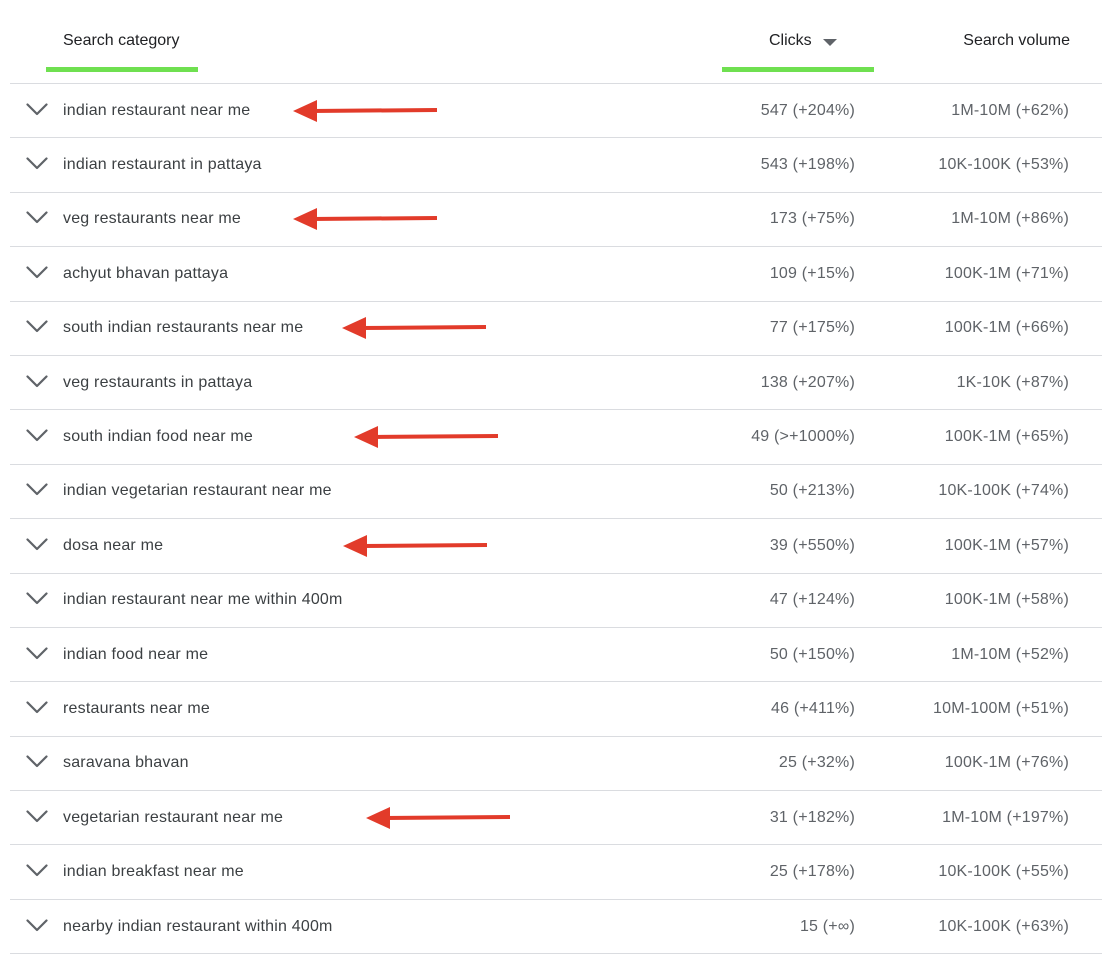  What do you see at coordinates (136, 708) in the screenshot?
I see `search-category-cell: restaurants near me` at bounding box center [136, 708].